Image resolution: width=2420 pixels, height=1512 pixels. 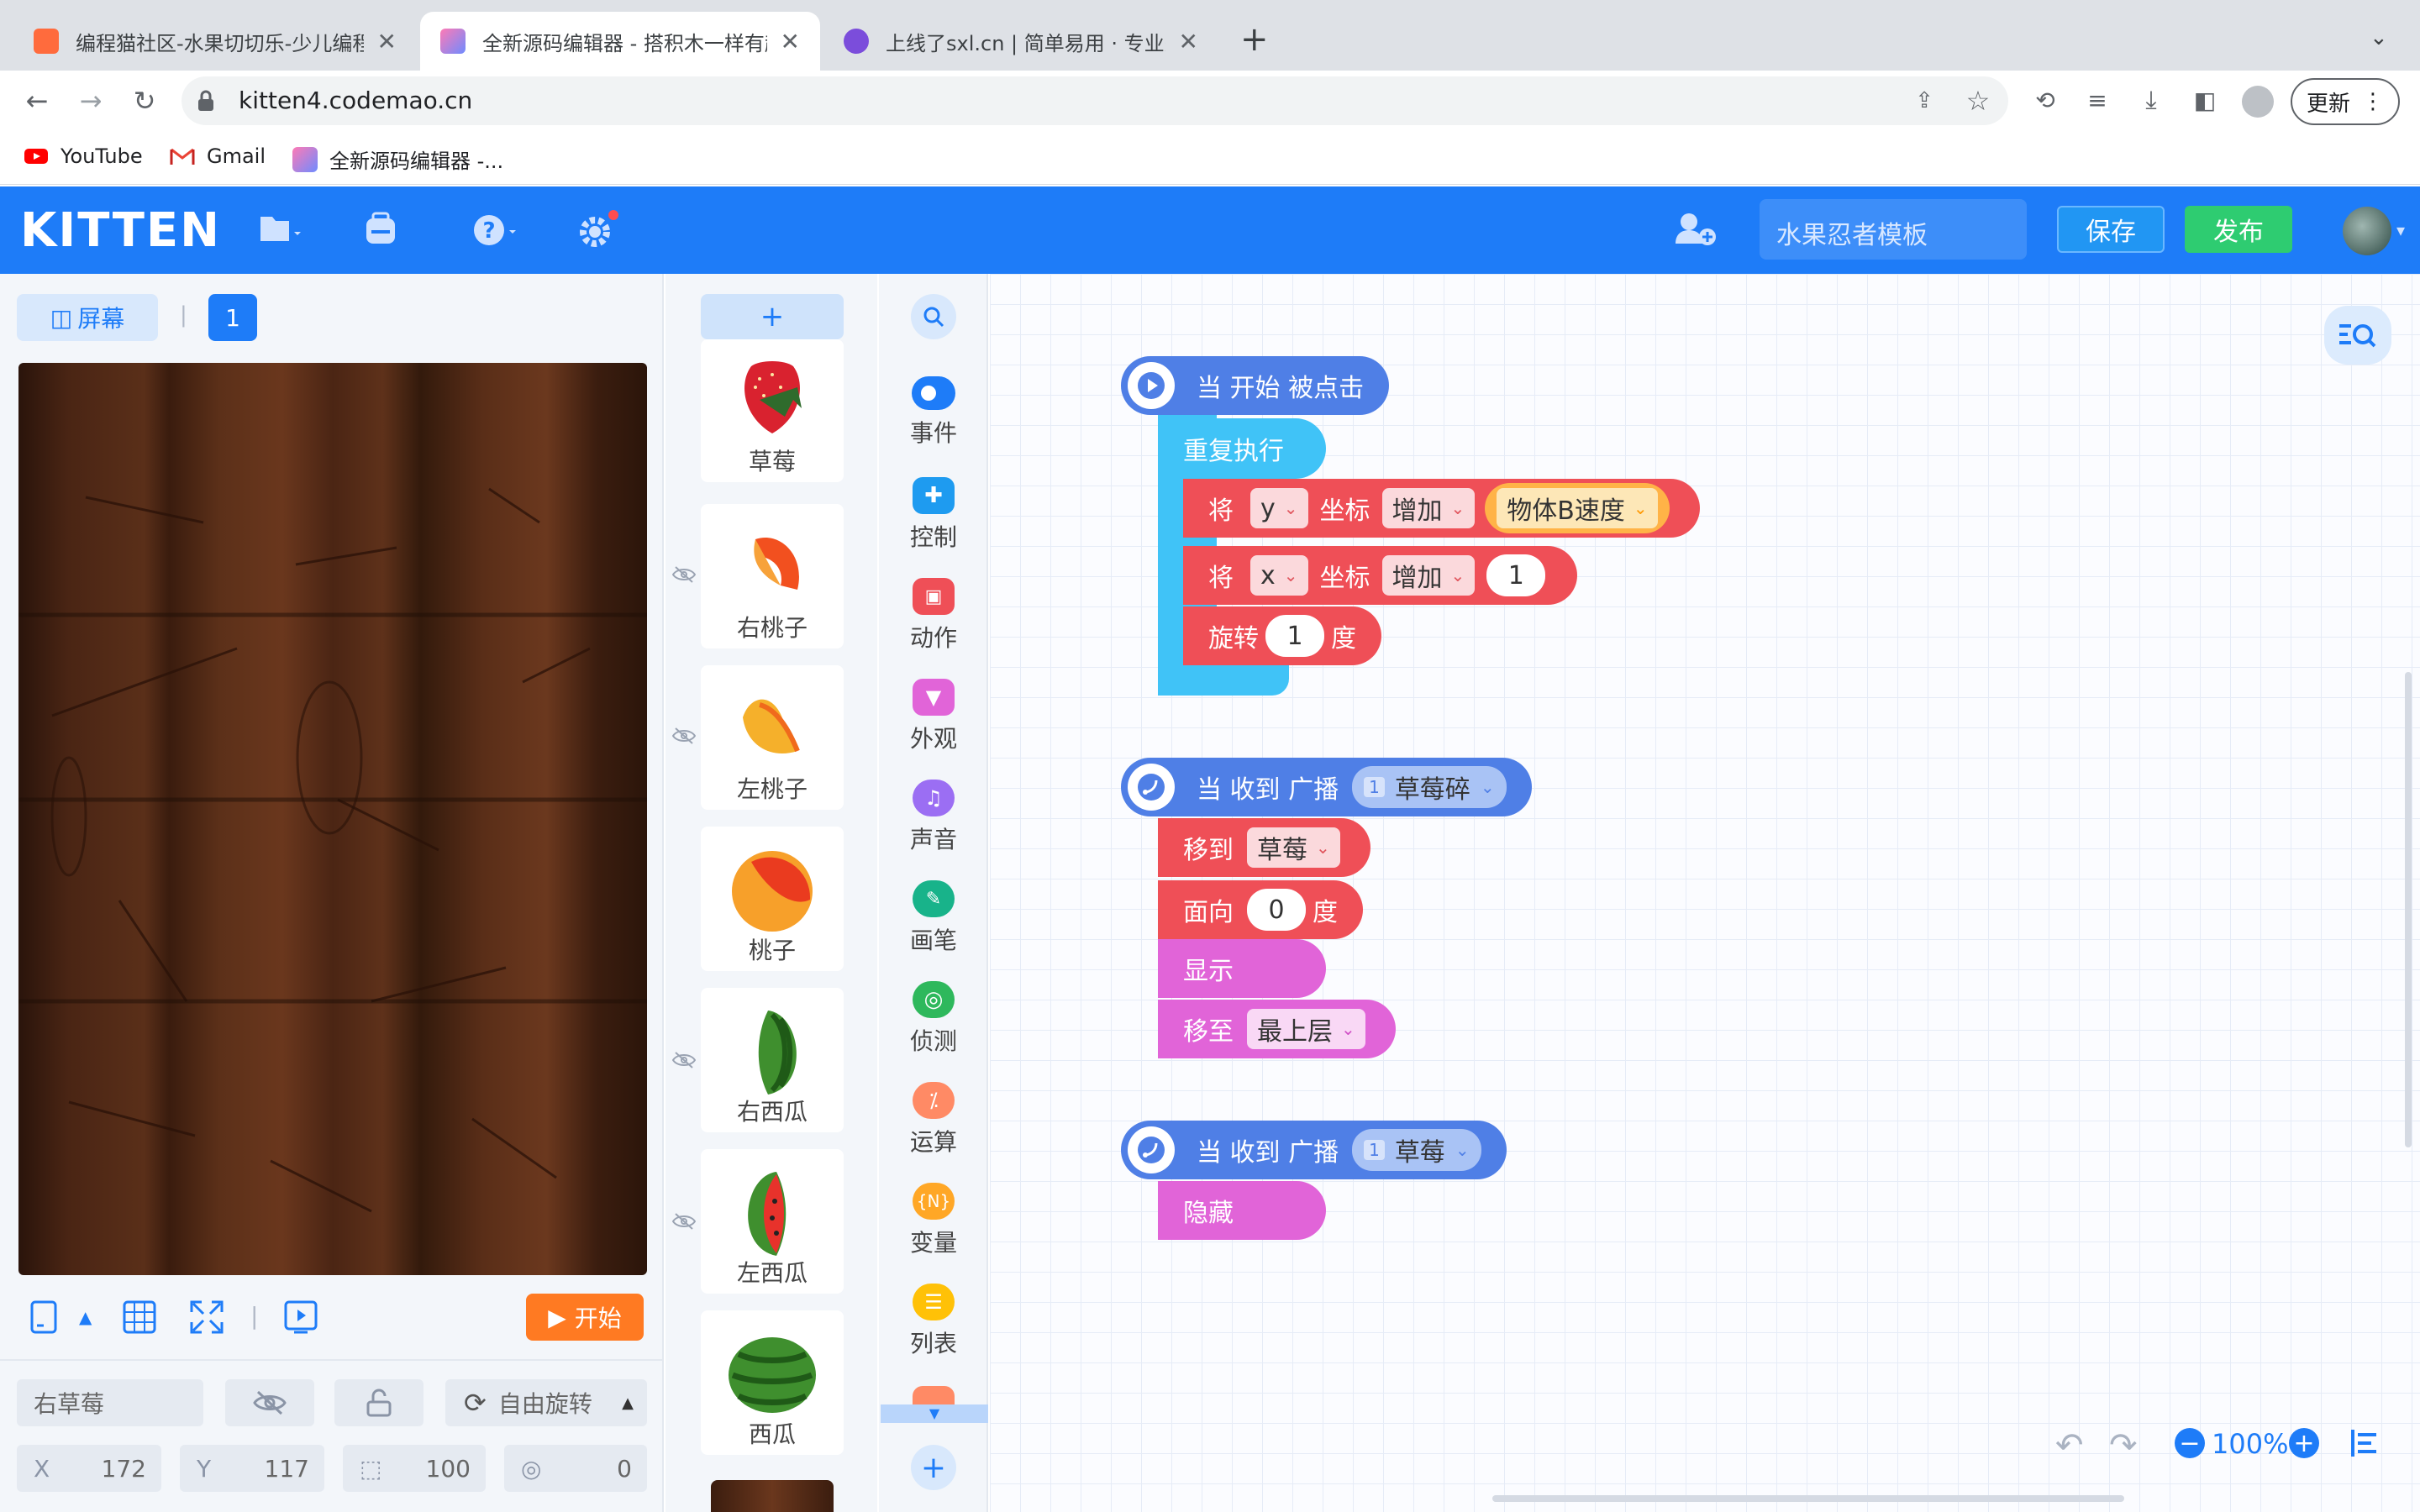 What do you see at coordinates (933, 817) in the screenshot?
I see `category-sound: ♫ 声音` at bounding box center [933, 817].